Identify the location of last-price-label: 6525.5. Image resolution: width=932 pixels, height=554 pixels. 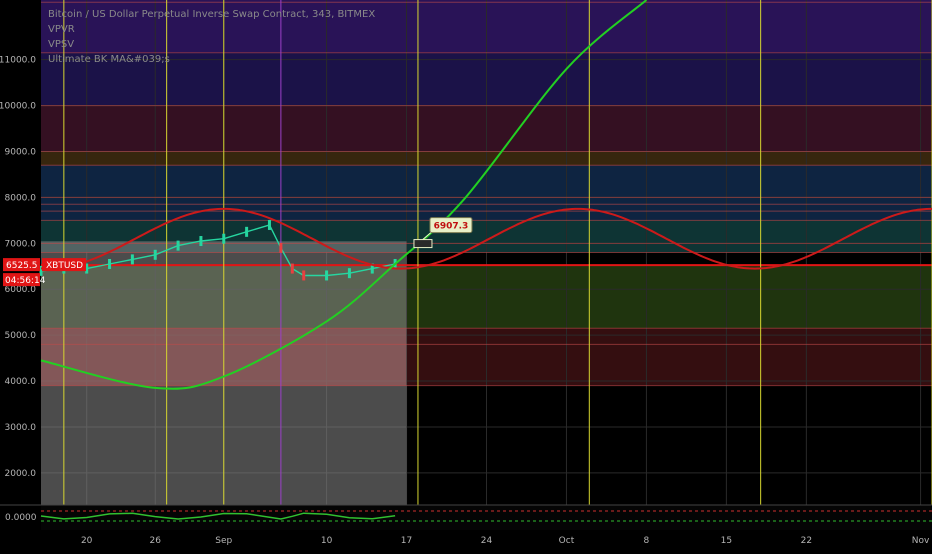
(22, 266).